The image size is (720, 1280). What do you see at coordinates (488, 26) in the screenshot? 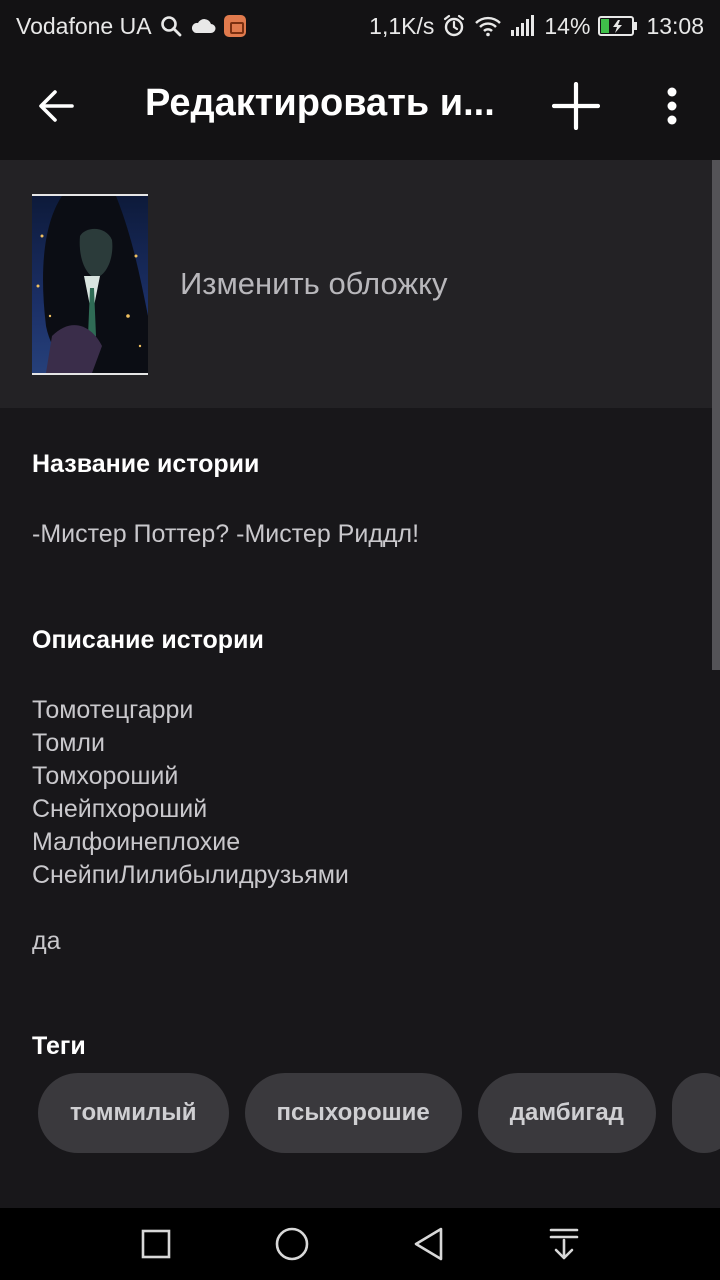
I see `wifi-icon` at bounding box center [488, 26].